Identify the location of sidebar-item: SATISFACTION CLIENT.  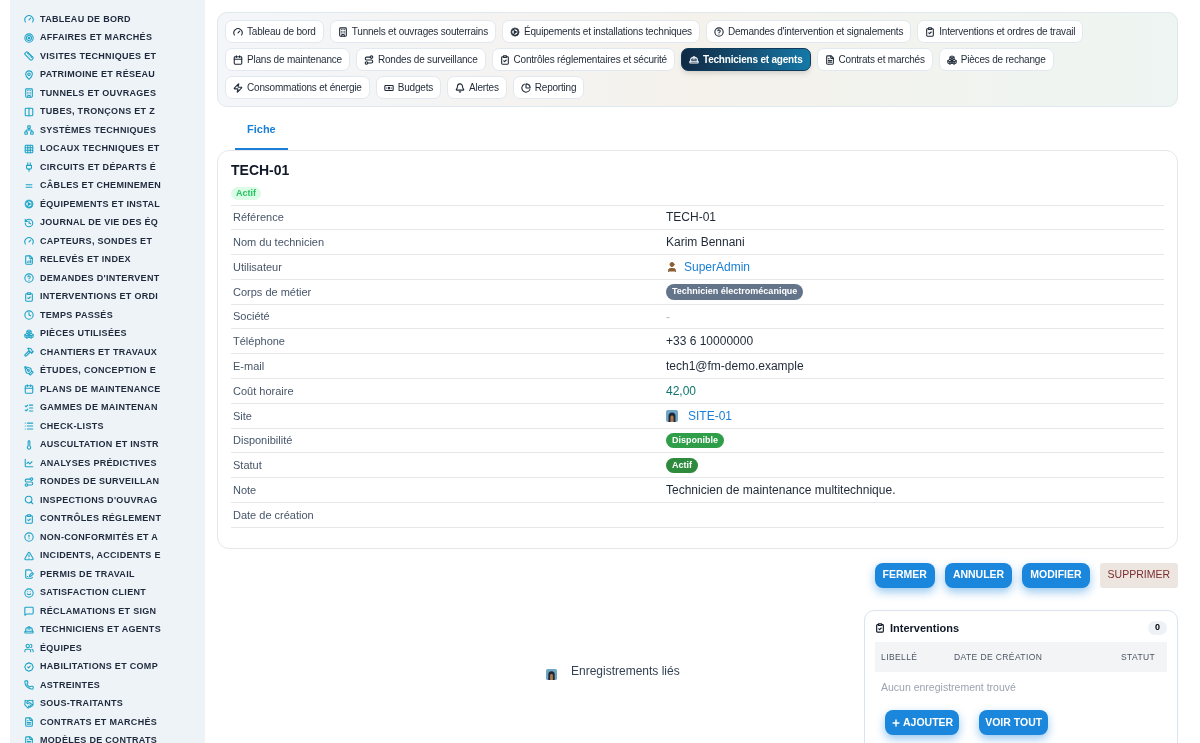
(93, 593).